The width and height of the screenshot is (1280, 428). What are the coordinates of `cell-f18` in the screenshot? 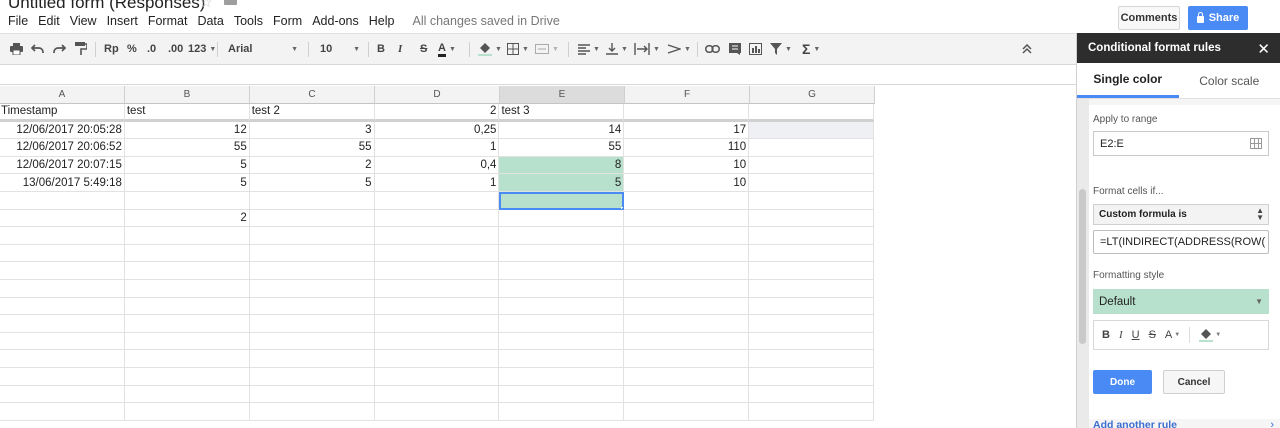 It's located at (687, 412).